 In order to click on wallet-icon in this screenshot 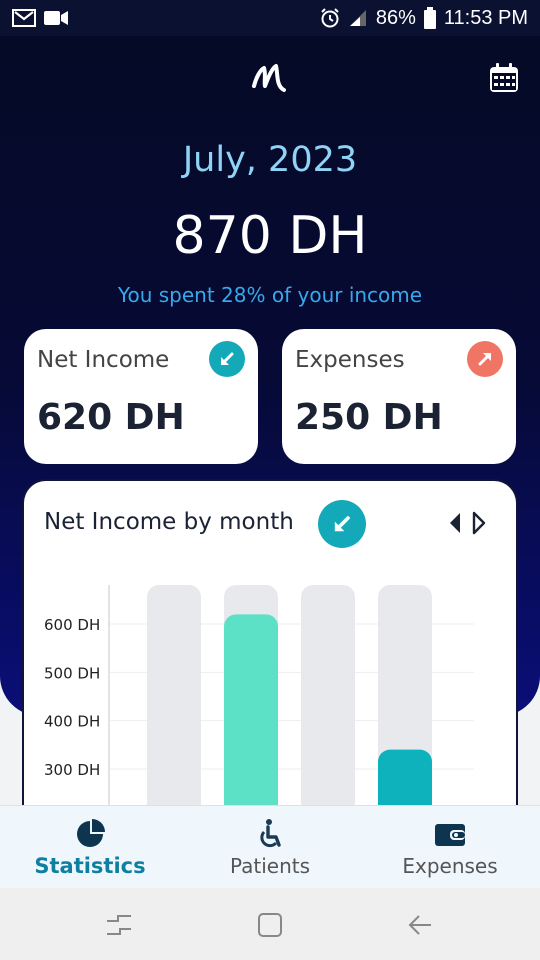, I will do `click(450, 835)`.